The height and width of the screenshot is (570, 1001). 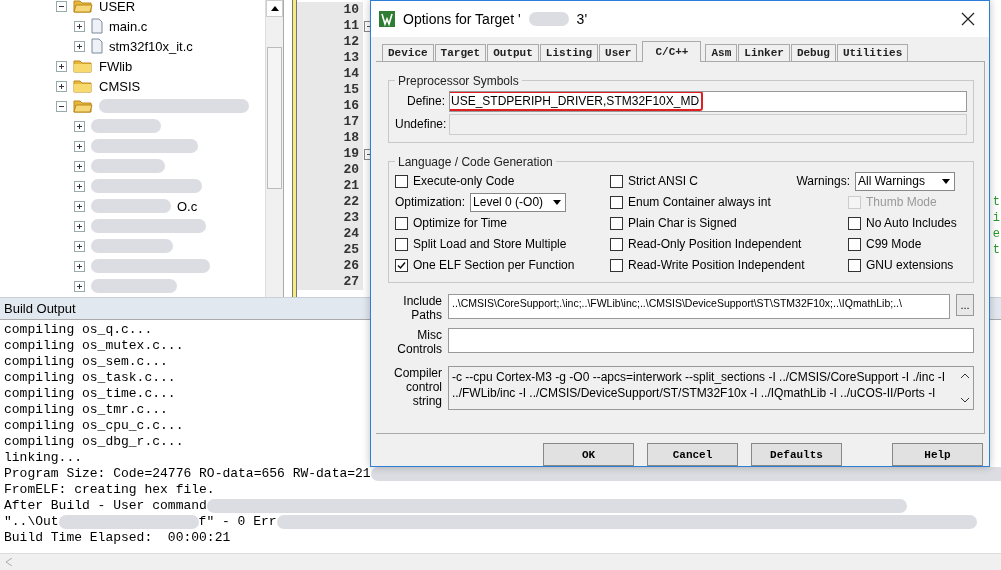 I want to click on dialog-button: OK, so click(x=588, y=454).